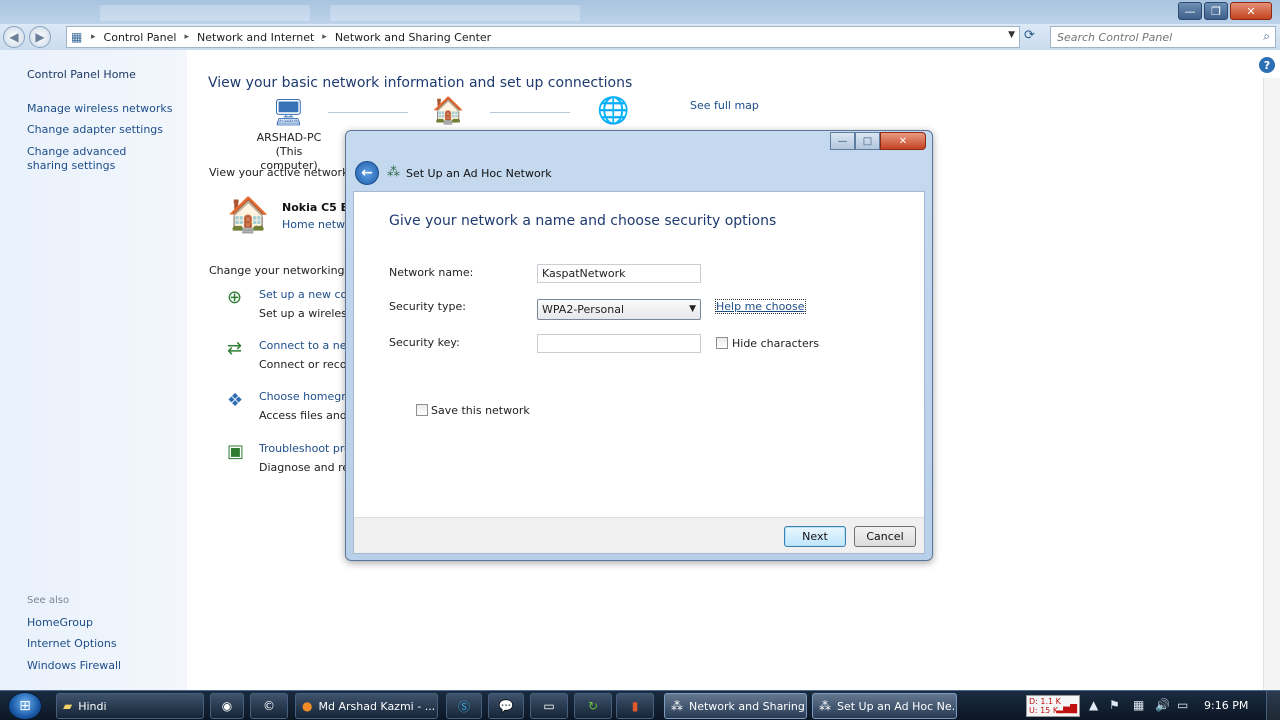  Describe the element at coordinates (724, 105) in the screenshot. I see `see-full-map-link: See full map` at that location.